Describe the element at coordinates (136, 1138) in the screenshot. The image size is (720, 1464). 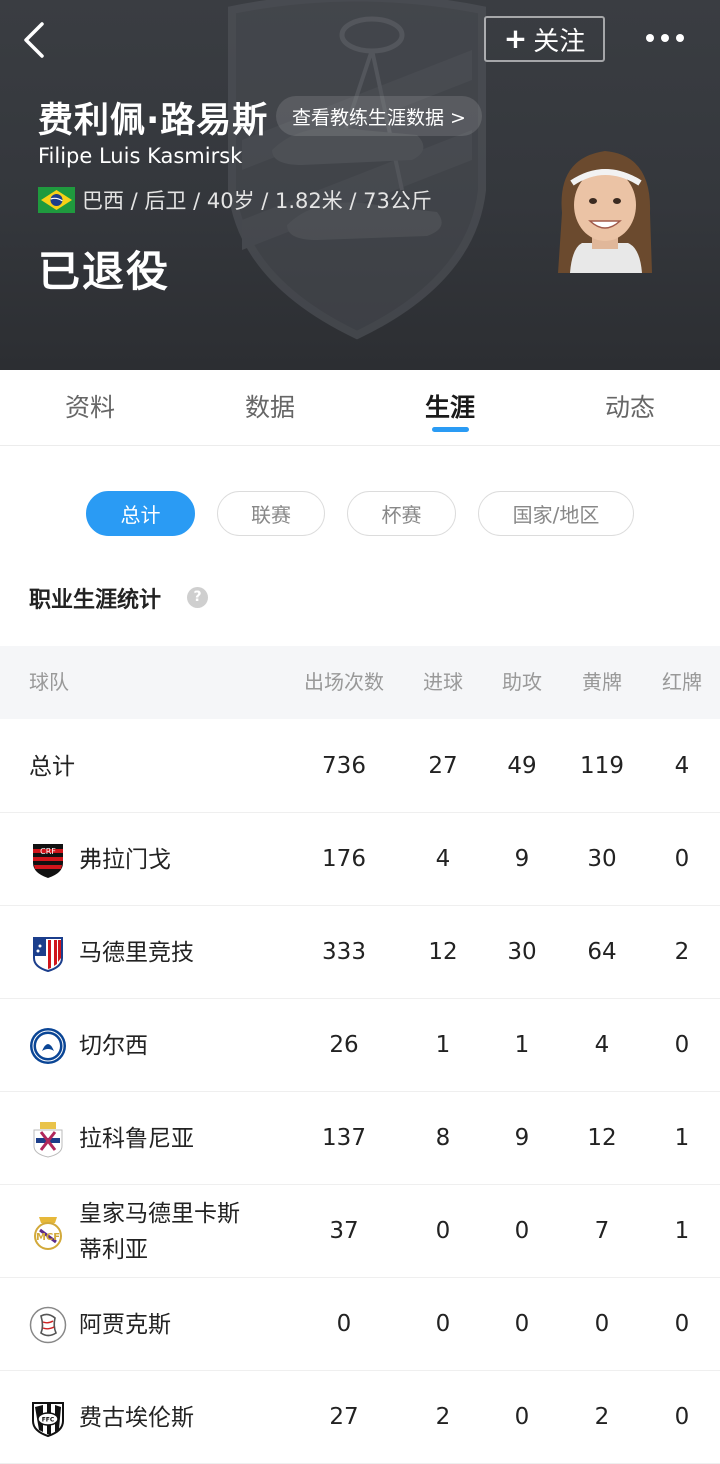
I see `team-name: 拉科鲁尼亚` at that location.